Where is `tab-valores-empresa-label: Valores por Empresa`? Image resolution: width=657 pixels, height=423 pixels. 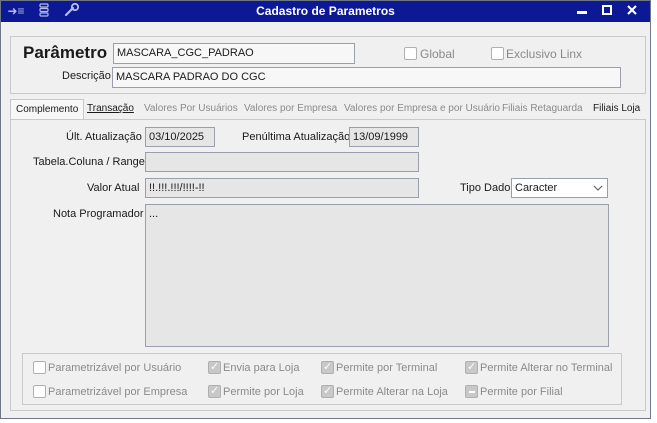 tab-valores-empresa-label: Valores por Empresa is located at coordinates (291, 108).